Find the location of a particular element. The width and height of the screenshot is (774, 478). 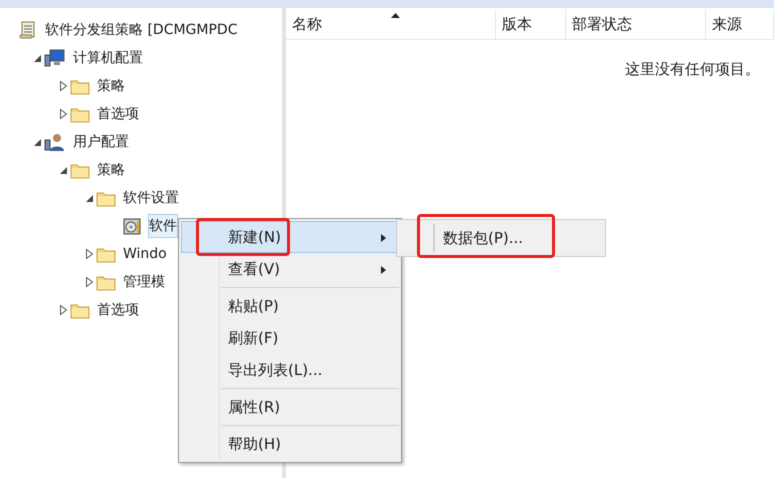

column-header: 部署状态 is located at coordinates (636, 24).